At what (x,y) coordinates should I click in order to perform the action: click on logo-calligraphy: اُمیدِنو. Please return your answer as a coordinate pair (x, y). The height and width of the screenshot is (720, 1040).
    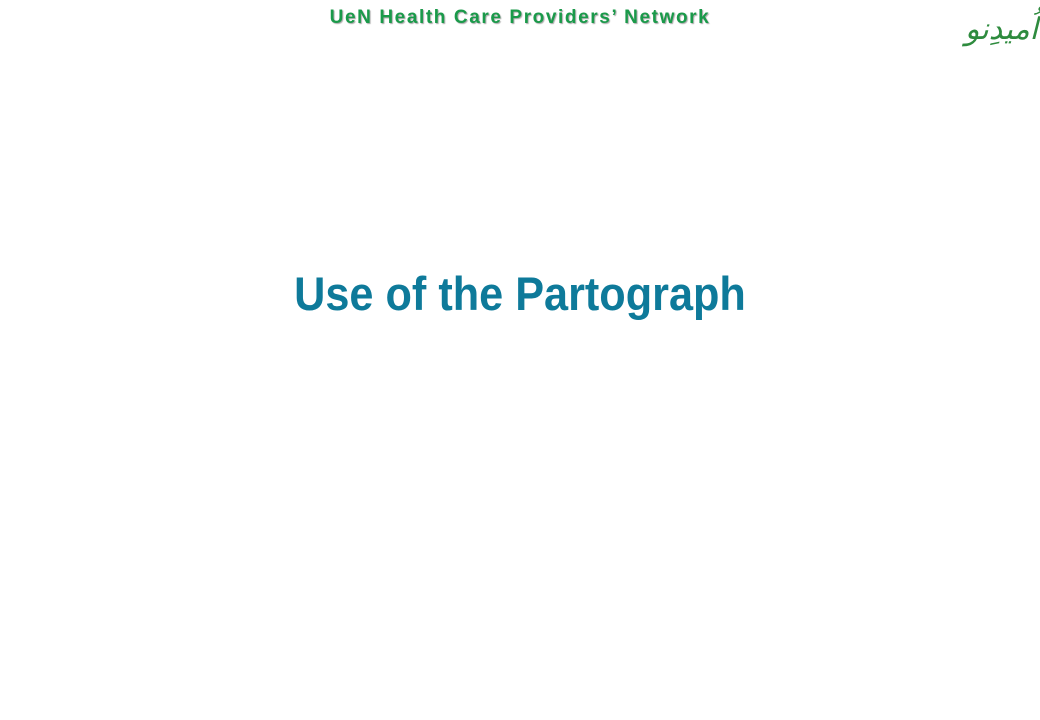
    Looking at the image, I should click on (1001, 29).